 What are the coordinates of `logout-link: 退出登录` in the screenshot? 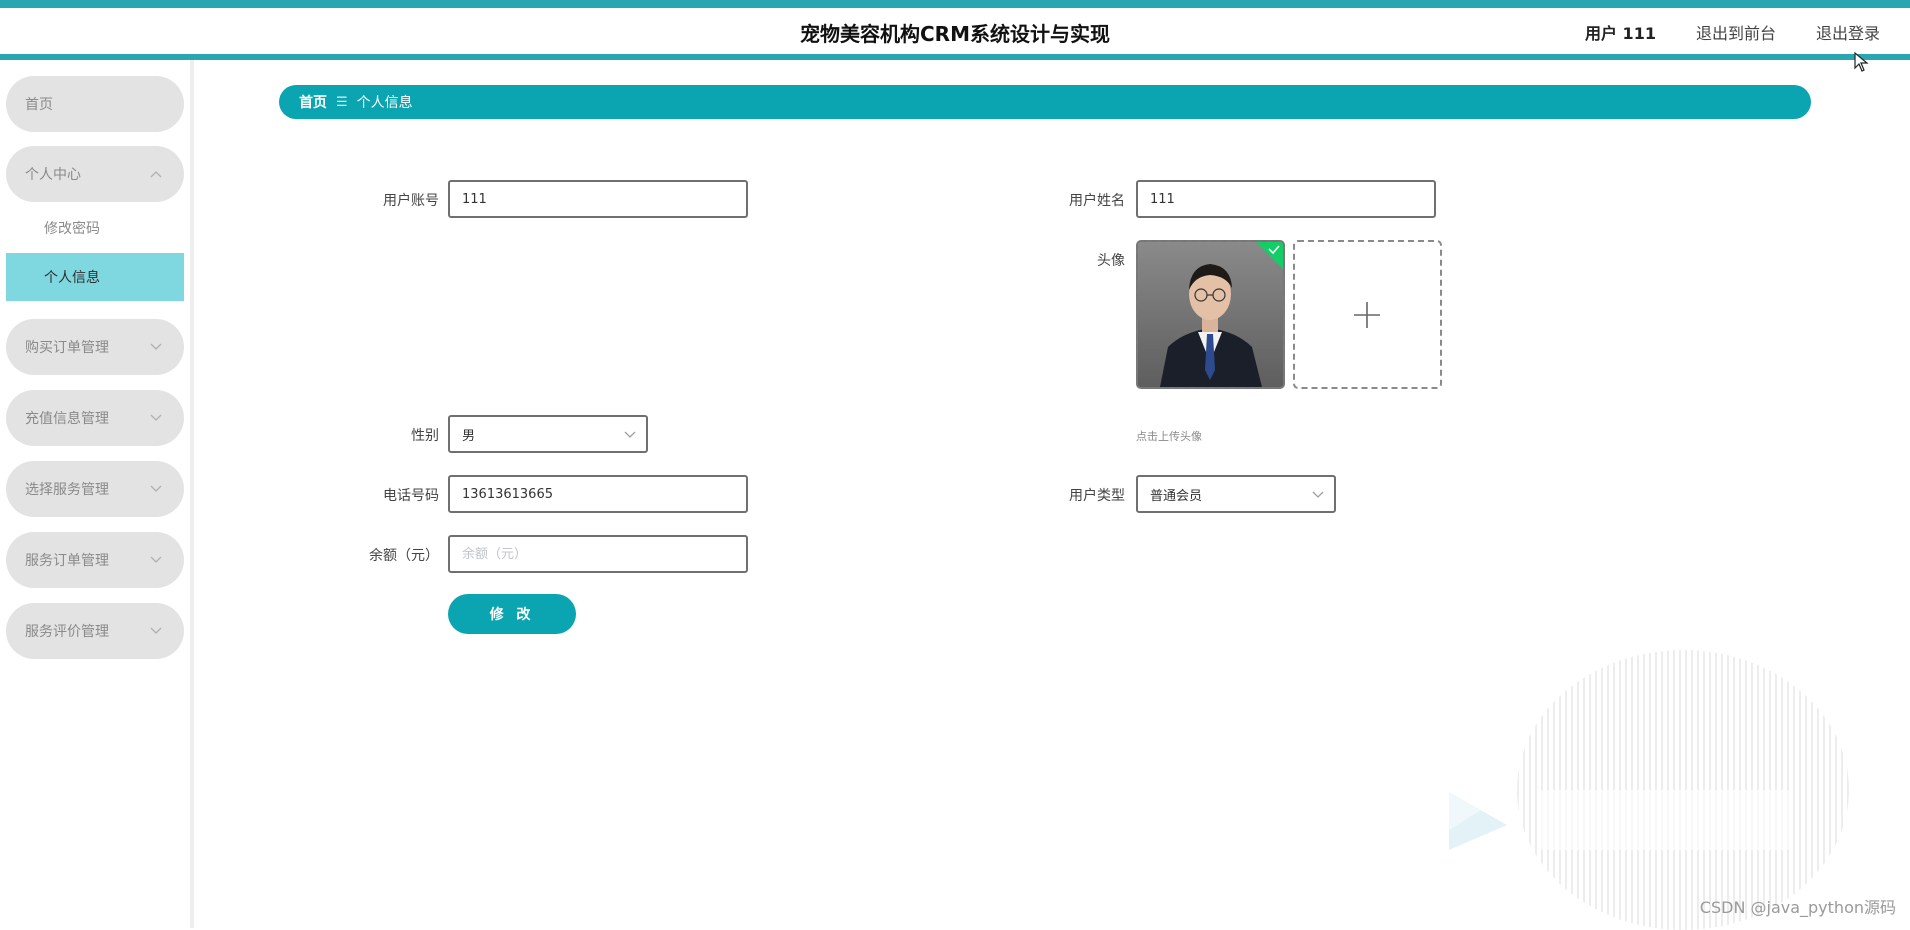 It's located at (1848, 32).